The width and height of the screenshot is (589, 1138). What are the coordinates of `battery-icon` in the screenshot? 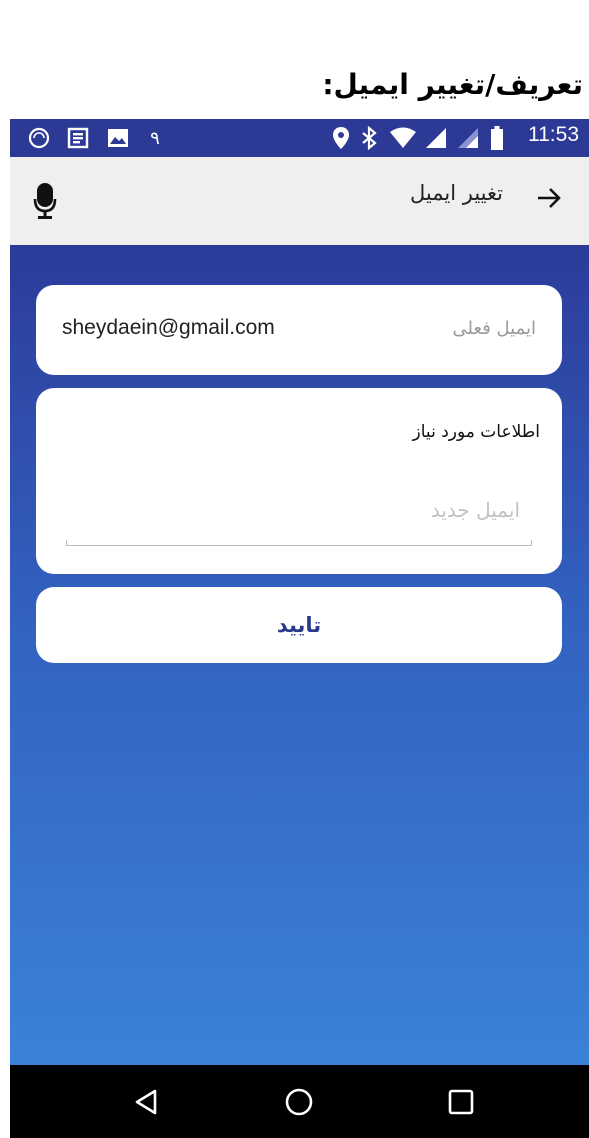 It's located at (497, 138).